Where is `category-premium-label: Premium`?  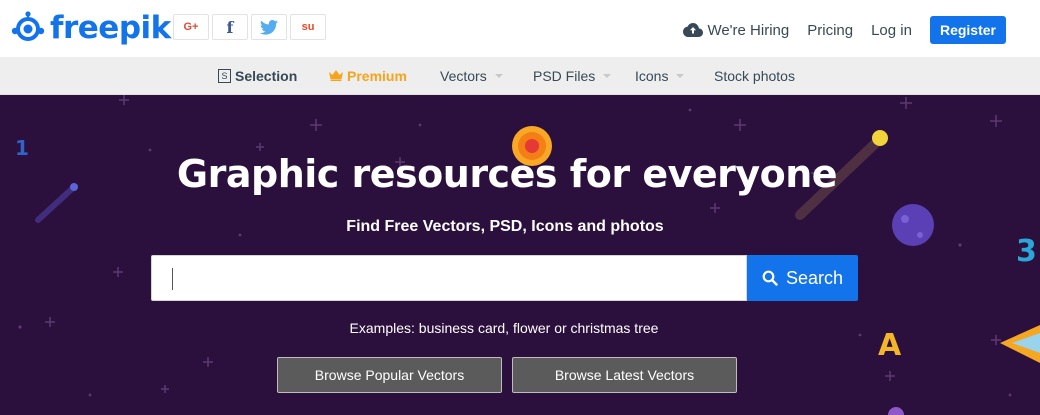 category-premium-label: Premium is located at coordinates (377, 75).